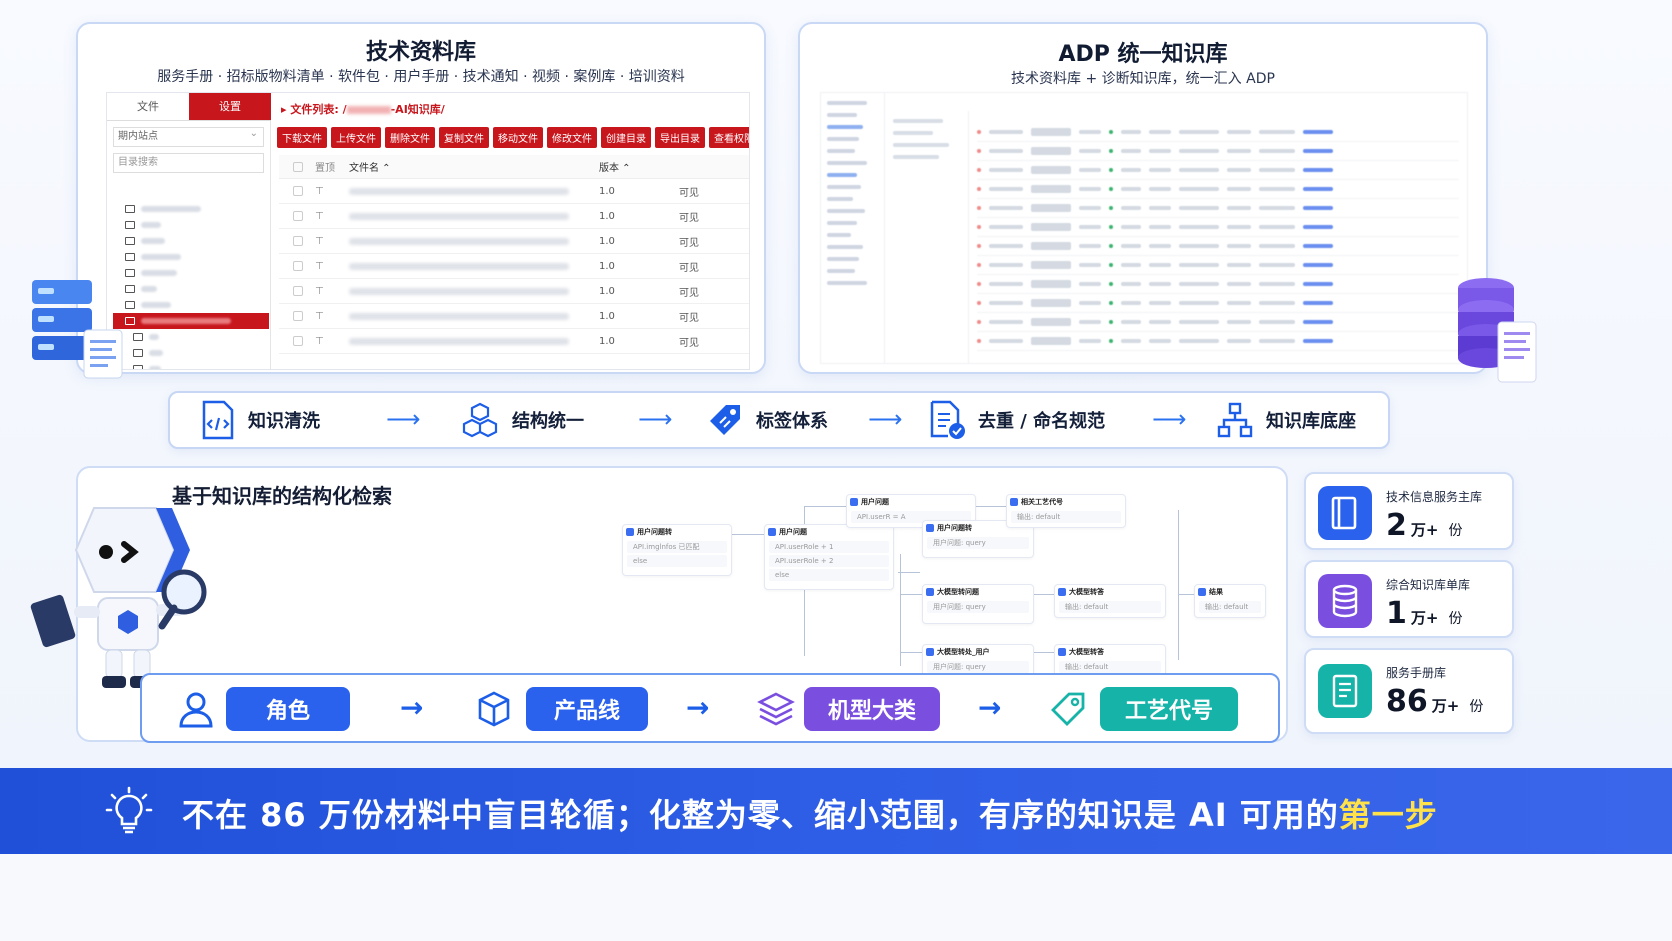 The width and height of the screenshot is (1672, 941). Describe the element at coordinates (332, 166) in the screenshot. I see `column-pin: 置顶` at that location.